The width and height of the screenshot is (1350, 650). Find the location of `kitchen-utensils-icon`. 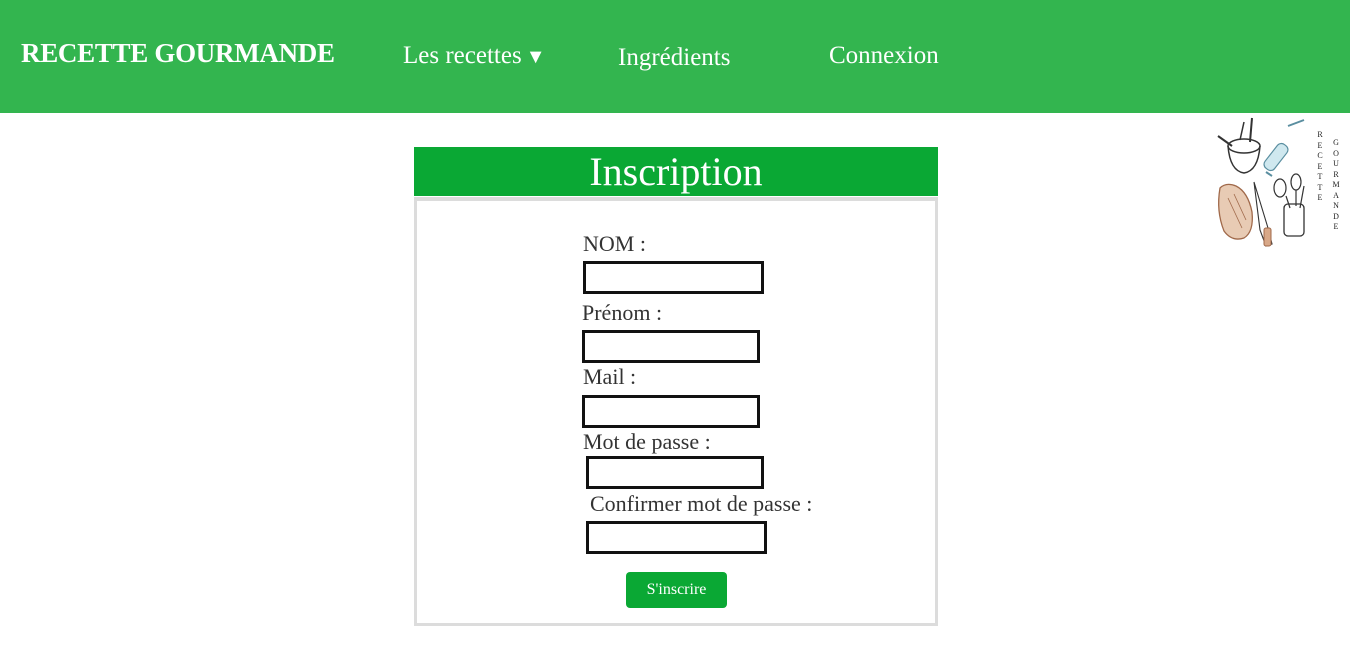

kitchen-utensils-icon is located at coordinates (1261, 182).